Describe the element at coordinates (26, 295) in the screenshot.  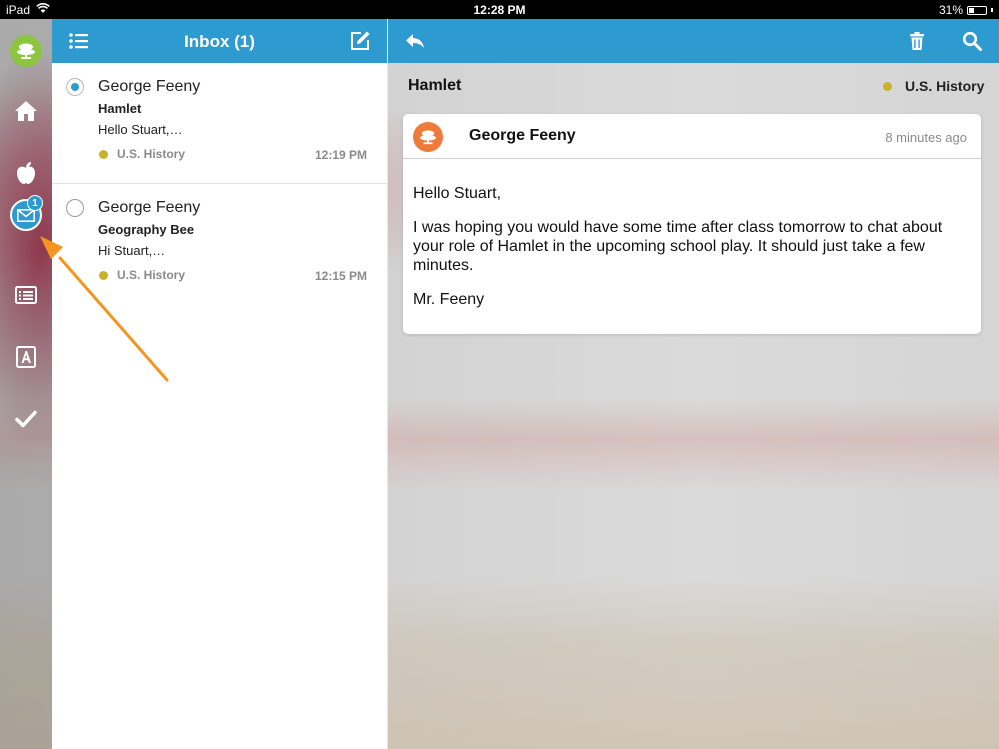
I see `list-icon` at that location.